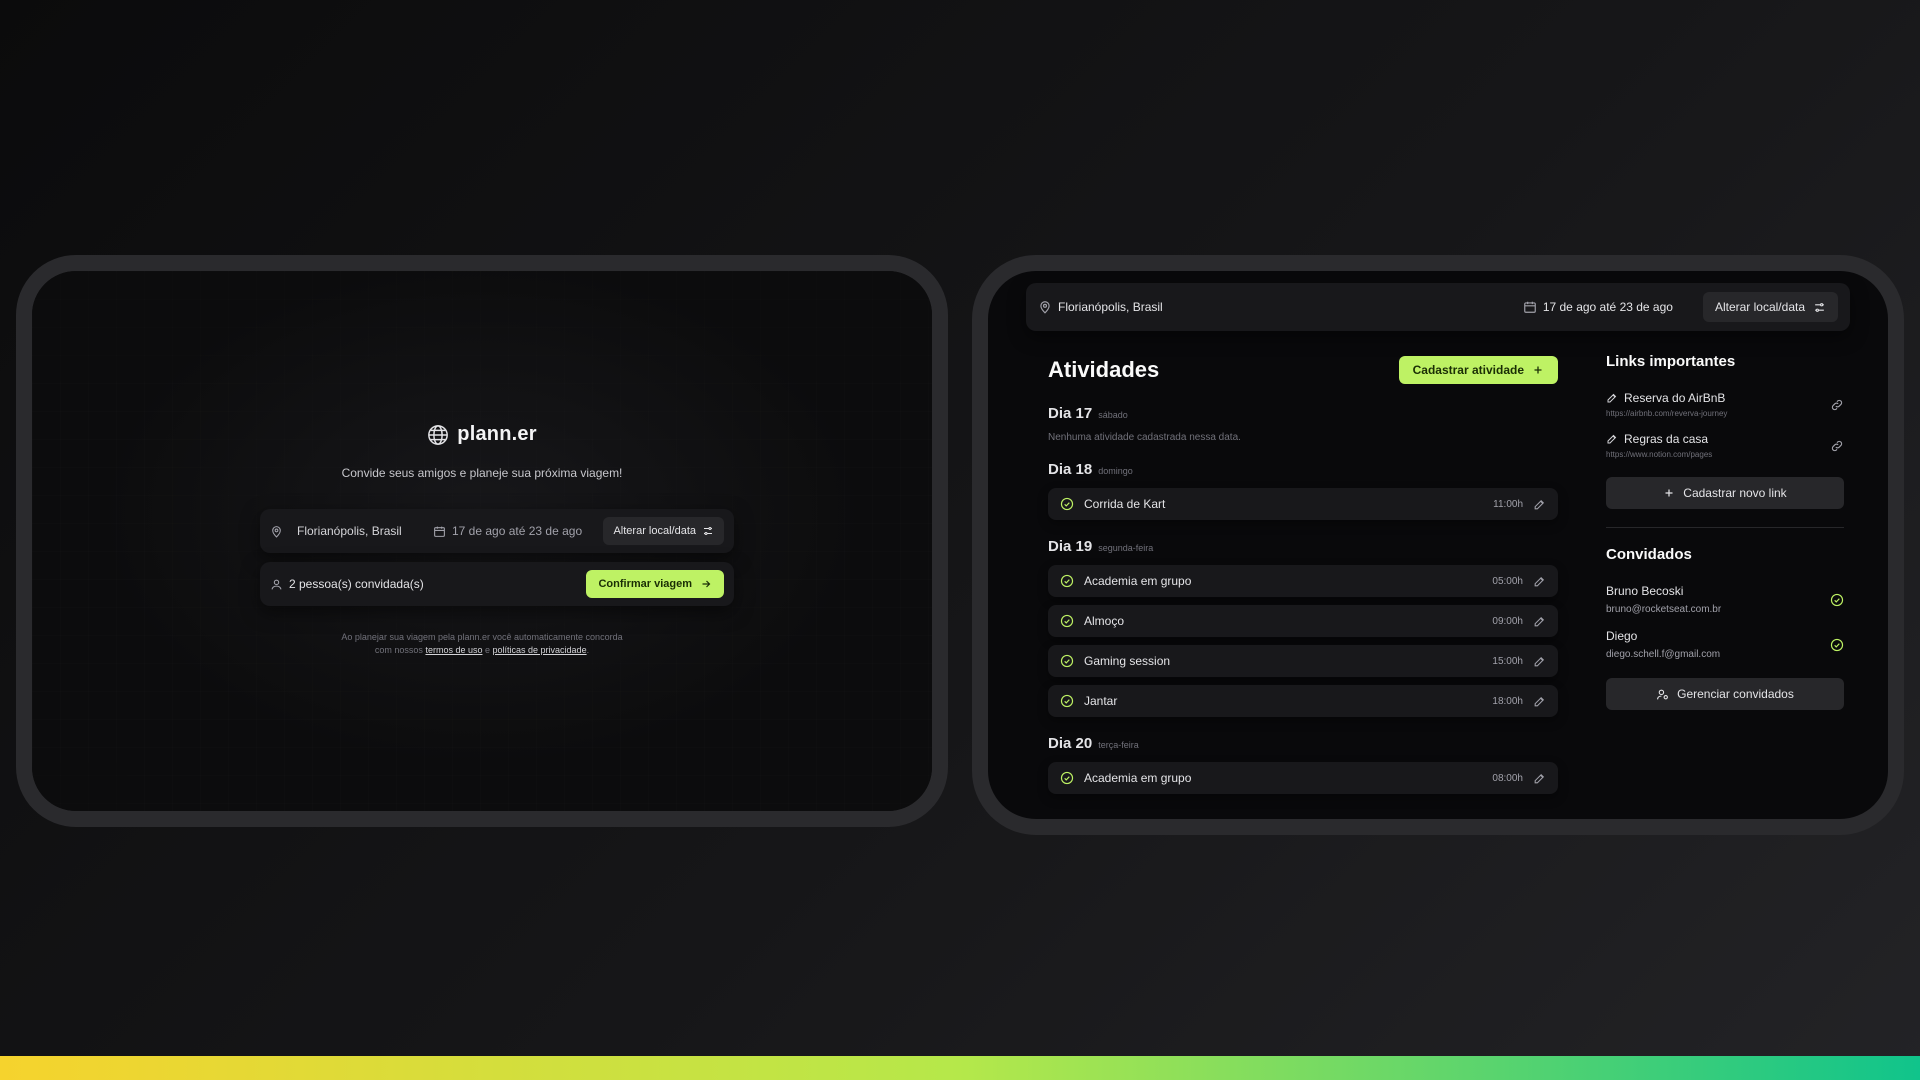 This screenshot has height=1080, width=1920. Describe the element at coordinates (1645, 591) in the screenshot. I see `guest-name: Bruno Becoski` at that location.